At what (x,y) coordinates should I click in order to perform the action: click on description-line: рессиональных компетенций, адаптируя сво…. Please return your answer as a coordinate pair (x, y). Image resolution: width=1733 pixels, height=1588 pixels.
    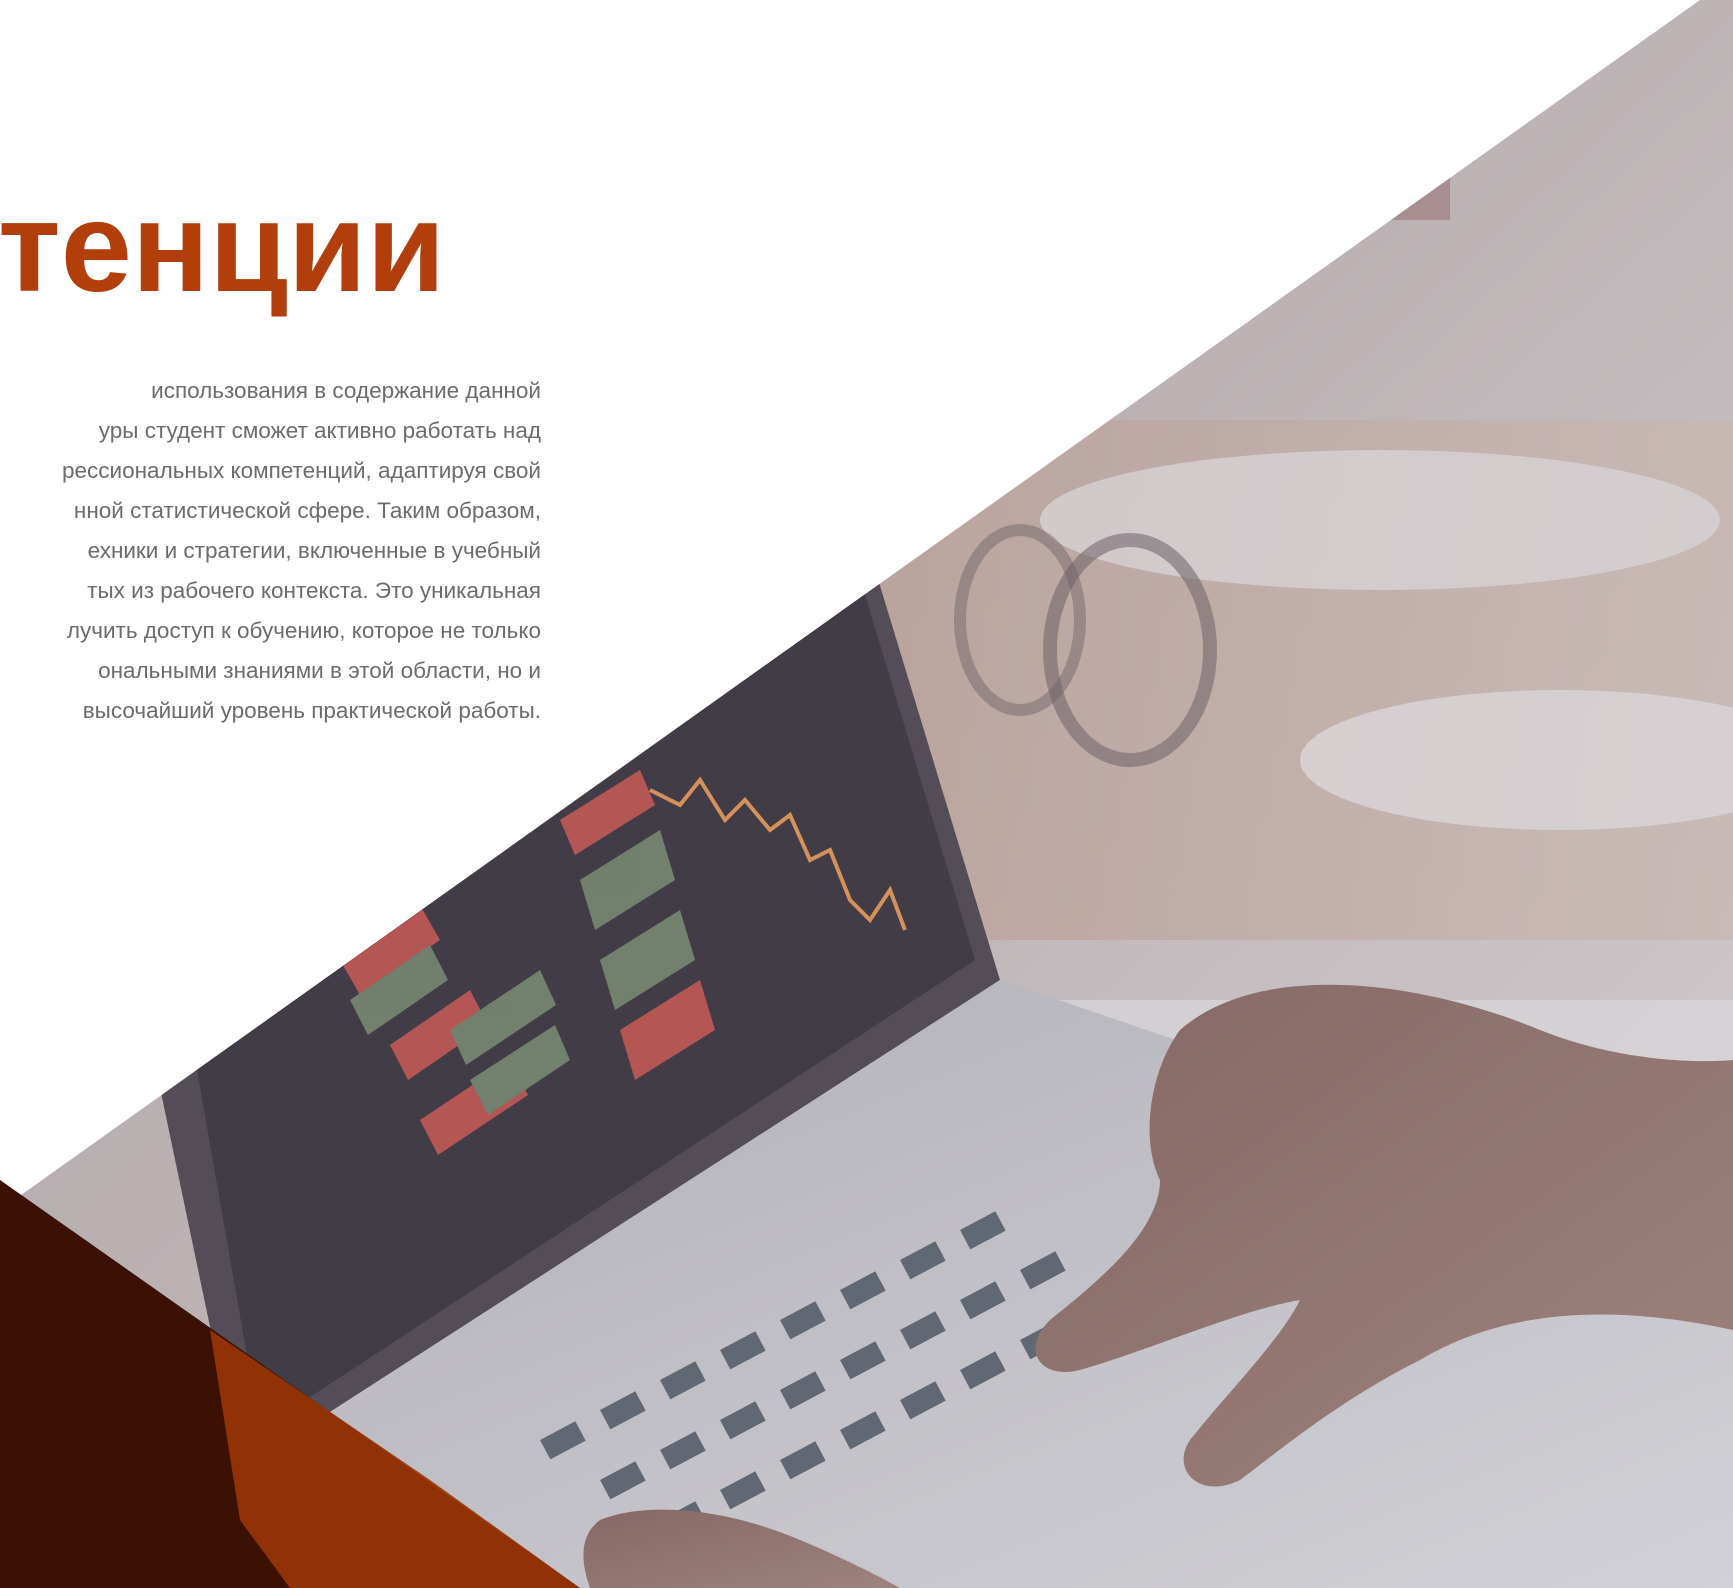
    Looking at the image, I should click on (301, 470).